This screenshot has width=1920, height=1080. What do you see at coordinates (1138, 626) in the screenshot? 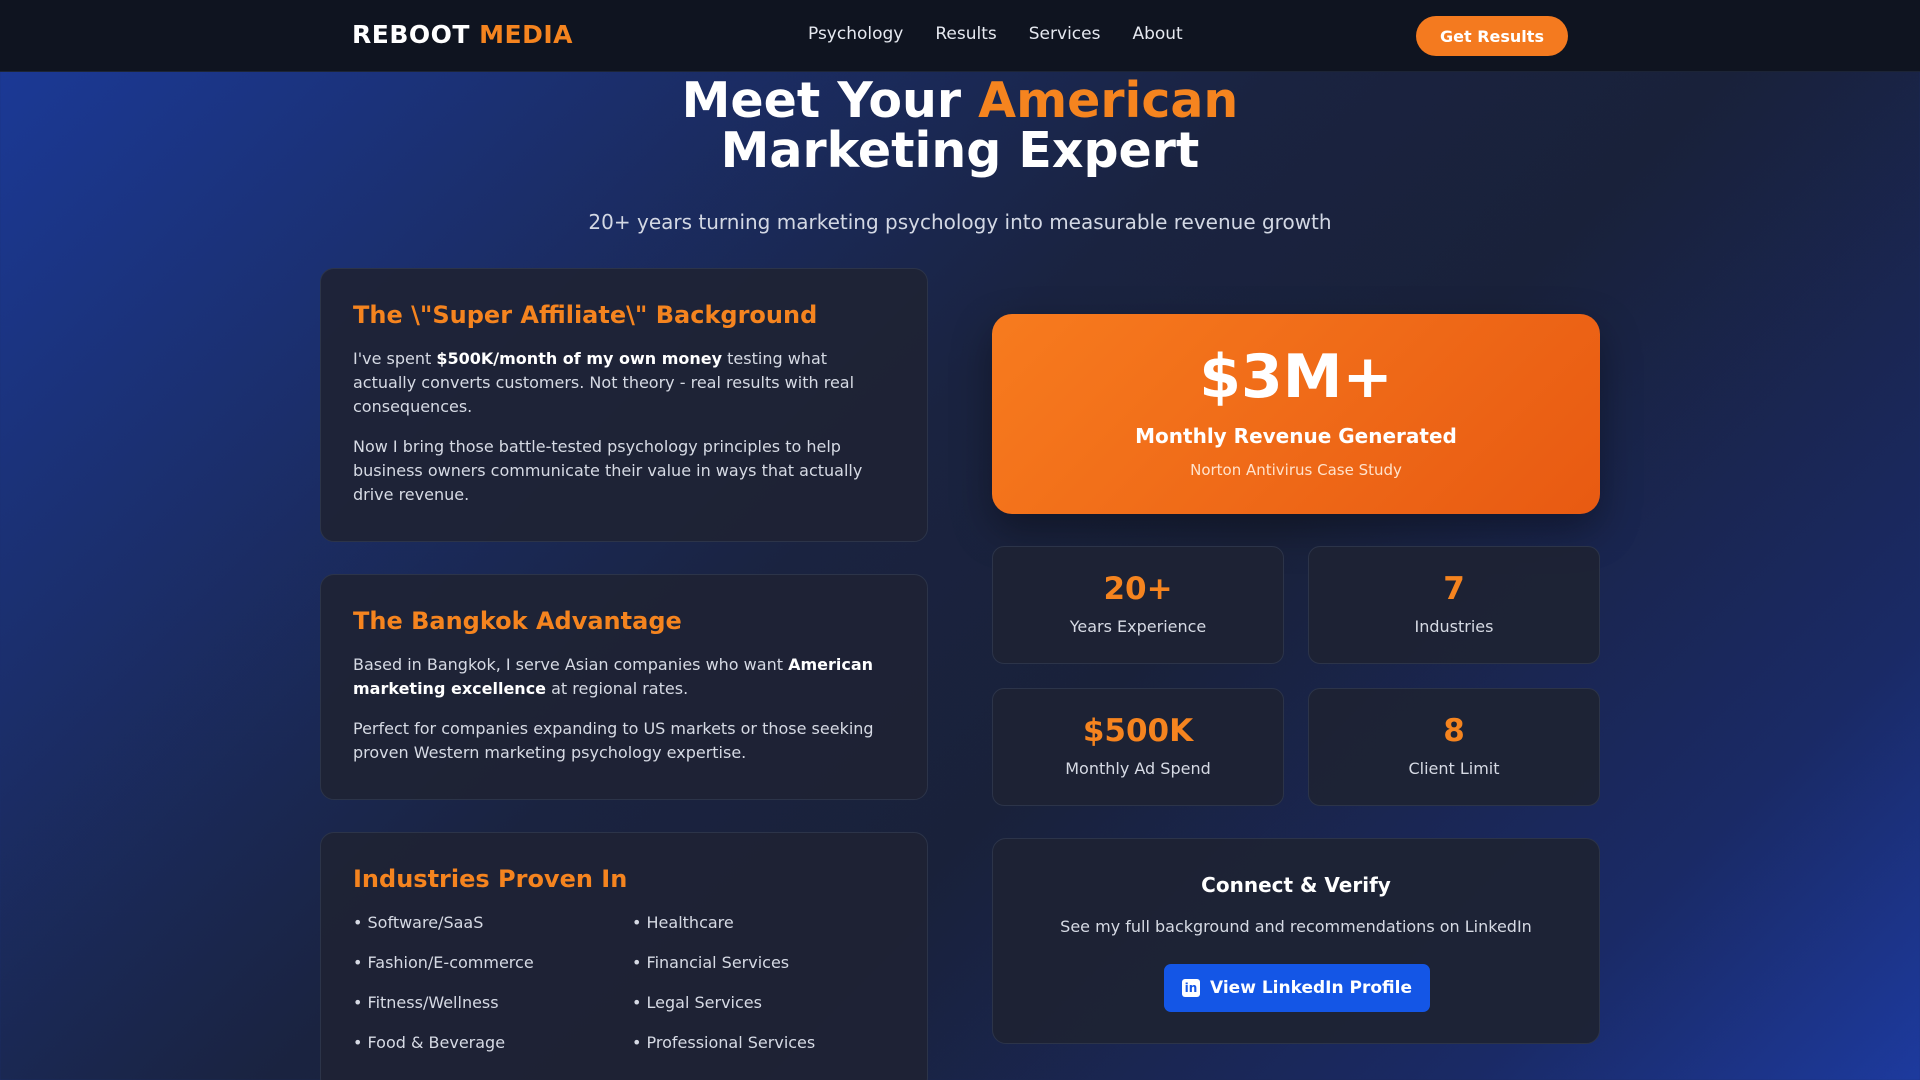
I see `stat-label: Years Experience` at bounding box center [1138, 626].